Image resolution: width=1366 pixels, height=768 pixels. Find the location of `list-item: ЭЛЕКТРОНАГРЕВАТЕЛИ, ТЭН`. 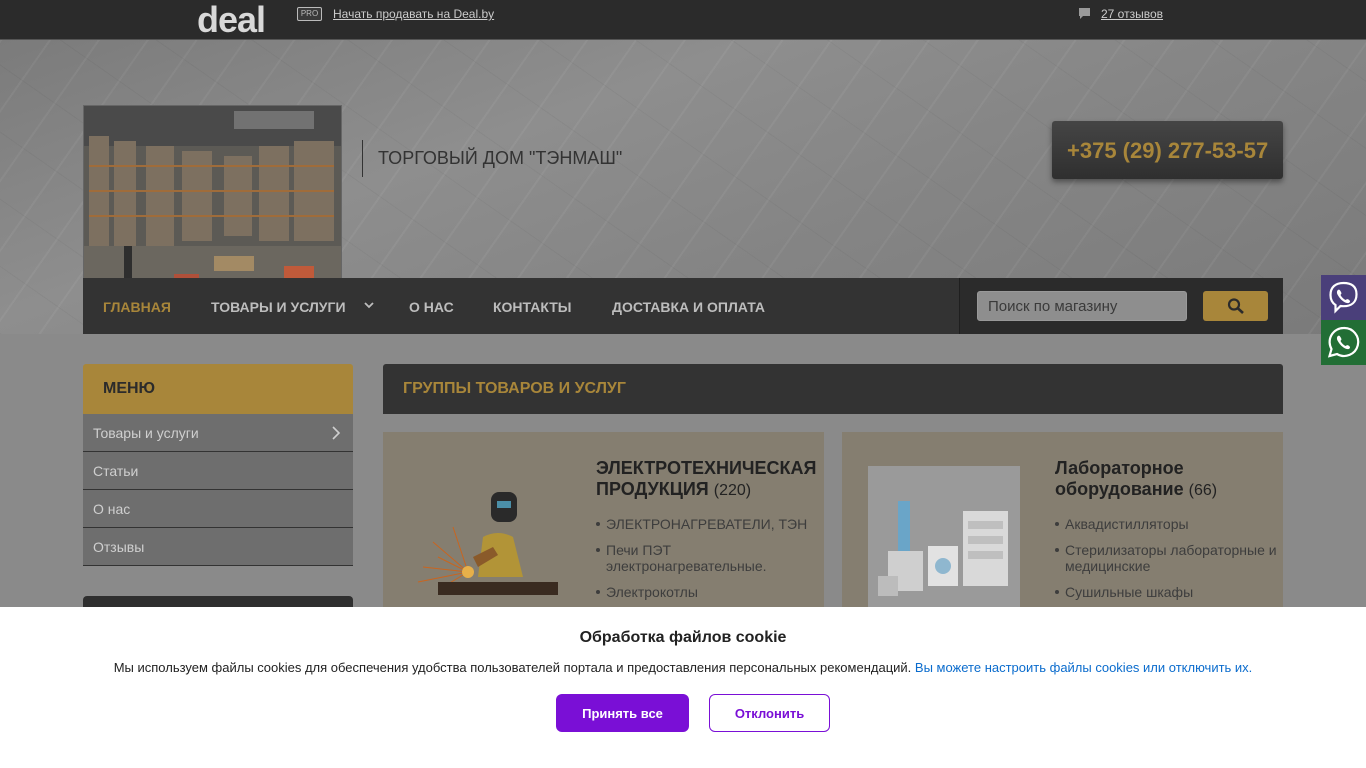

list-item: ЭЛЕКТРОНАГРЕВАТЕЛИ, ТЭН is located at coordinates (708, 524).